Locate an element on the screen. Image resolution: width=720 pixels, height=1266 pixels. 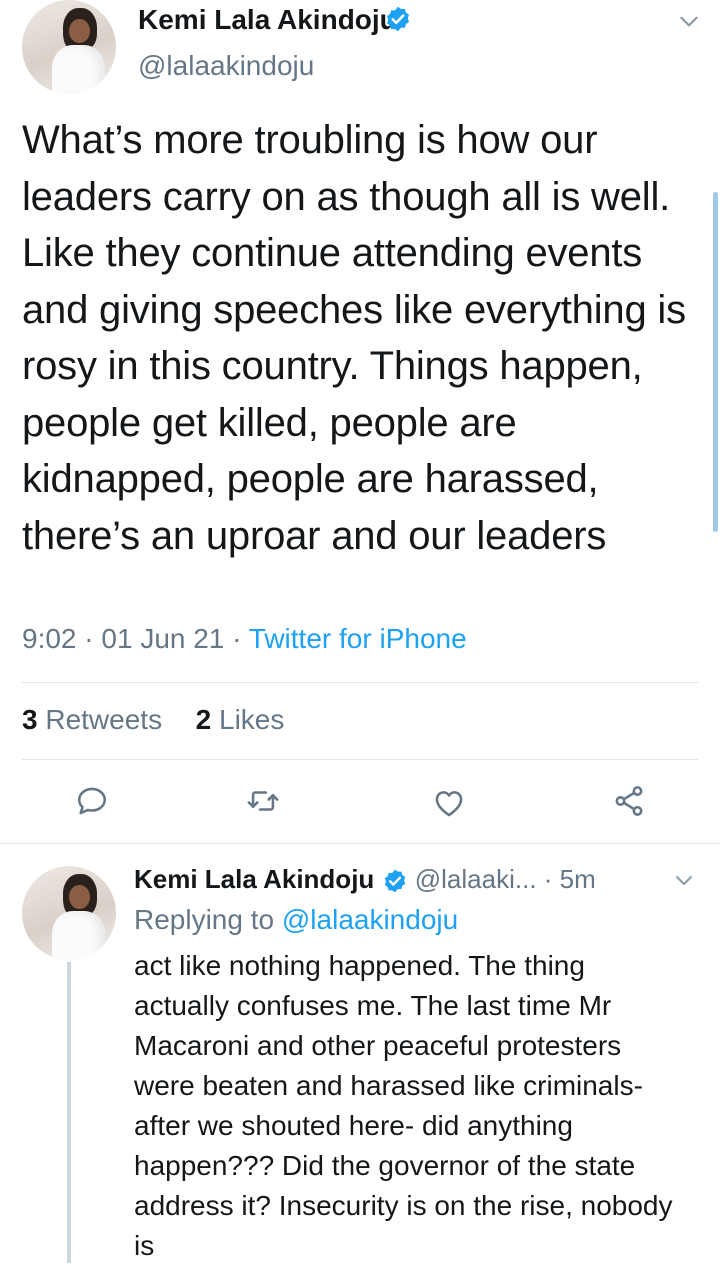
reply-time-ago: 5m is located at coordinates (578, 879).